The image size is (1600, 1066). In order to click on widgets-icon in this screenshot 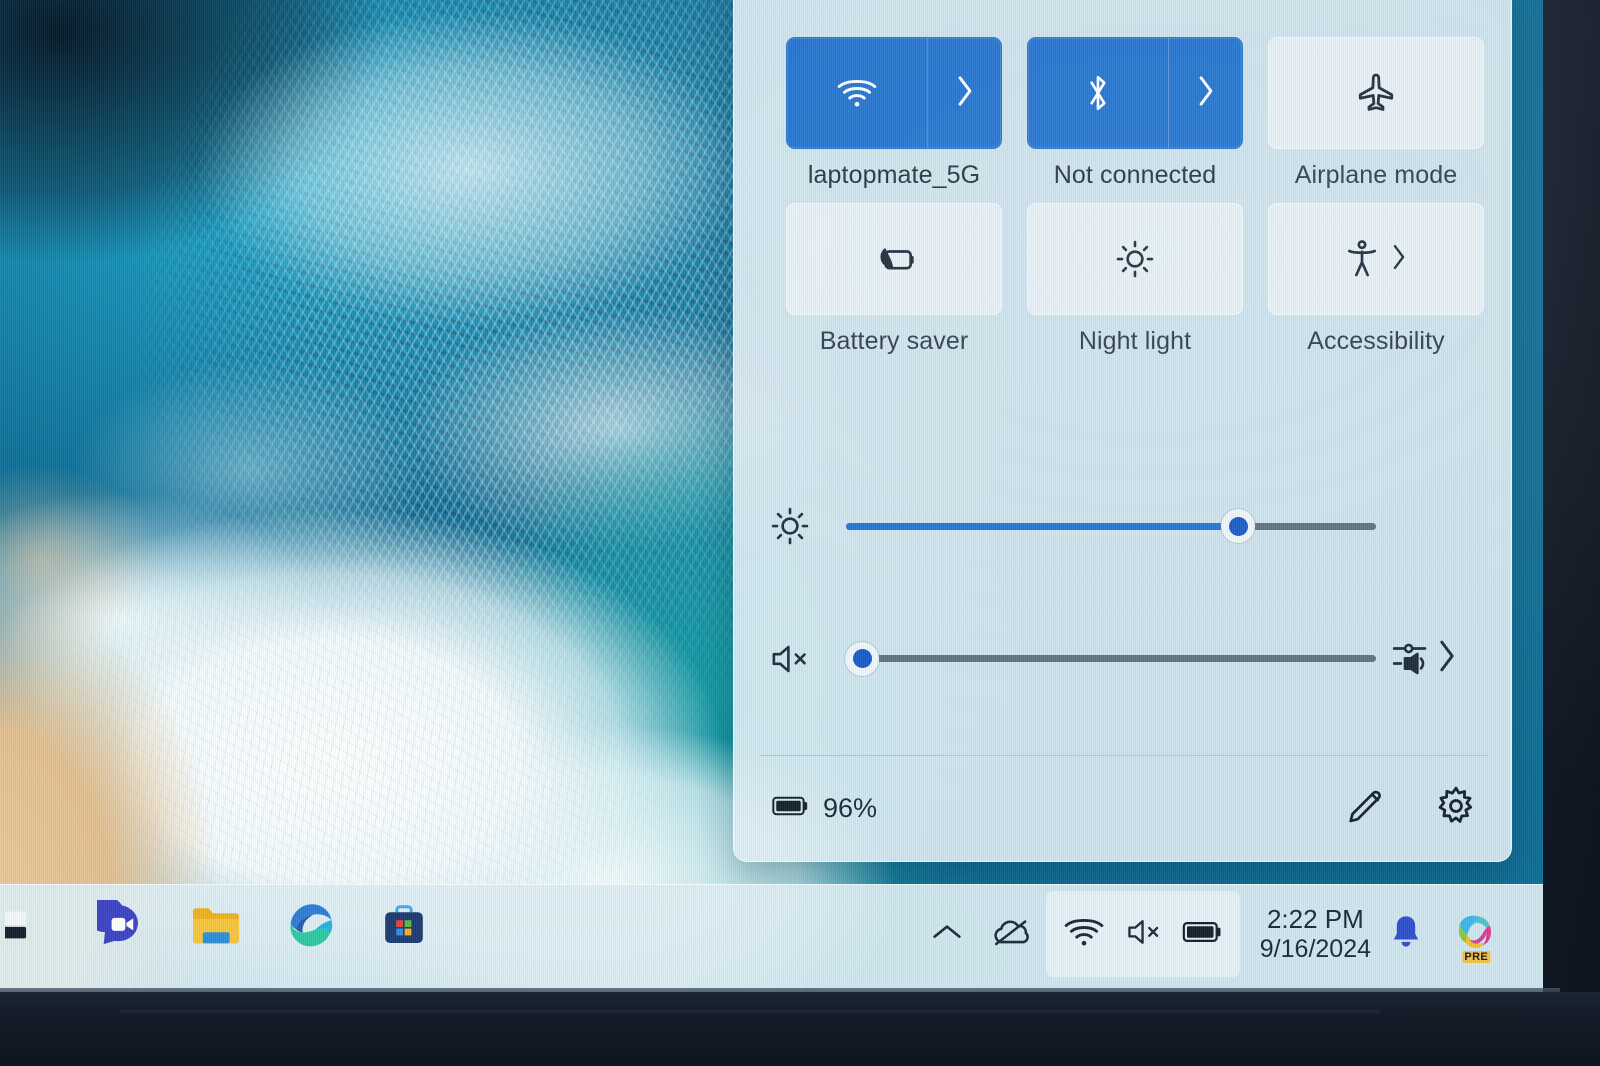, I will do `click(25, 927)`.